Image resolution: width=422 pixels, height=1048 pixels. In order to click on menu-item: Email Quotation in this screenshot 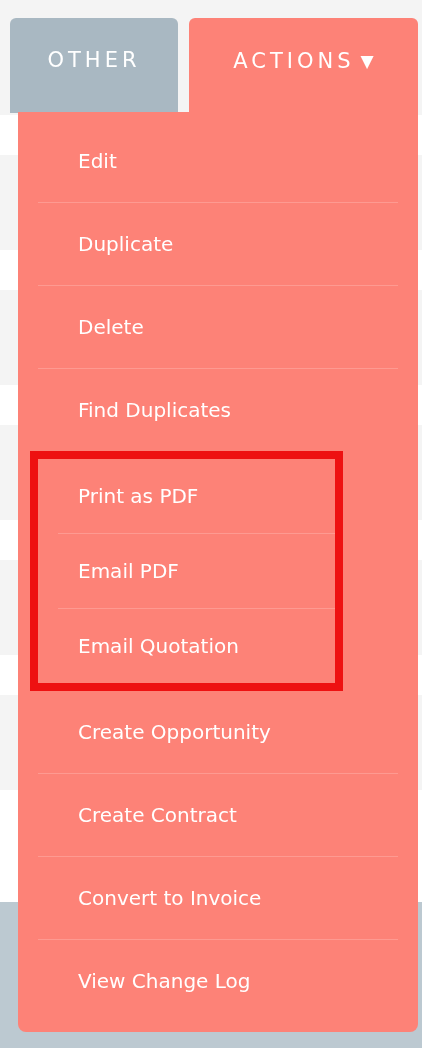, I will do `click(186, 646)`.